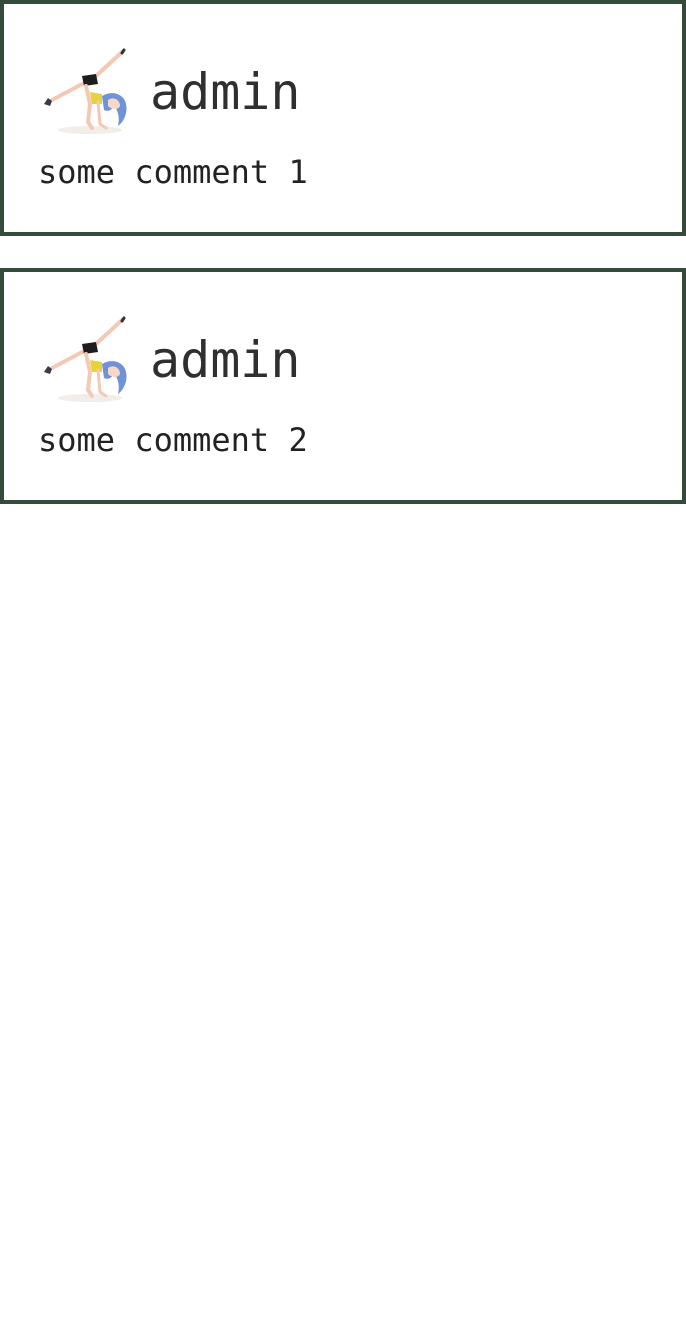  What do you see at coordinates (173, 440) in the screenshot?
I see `comment-text: some comment 2` at bounding box center [173, 440].